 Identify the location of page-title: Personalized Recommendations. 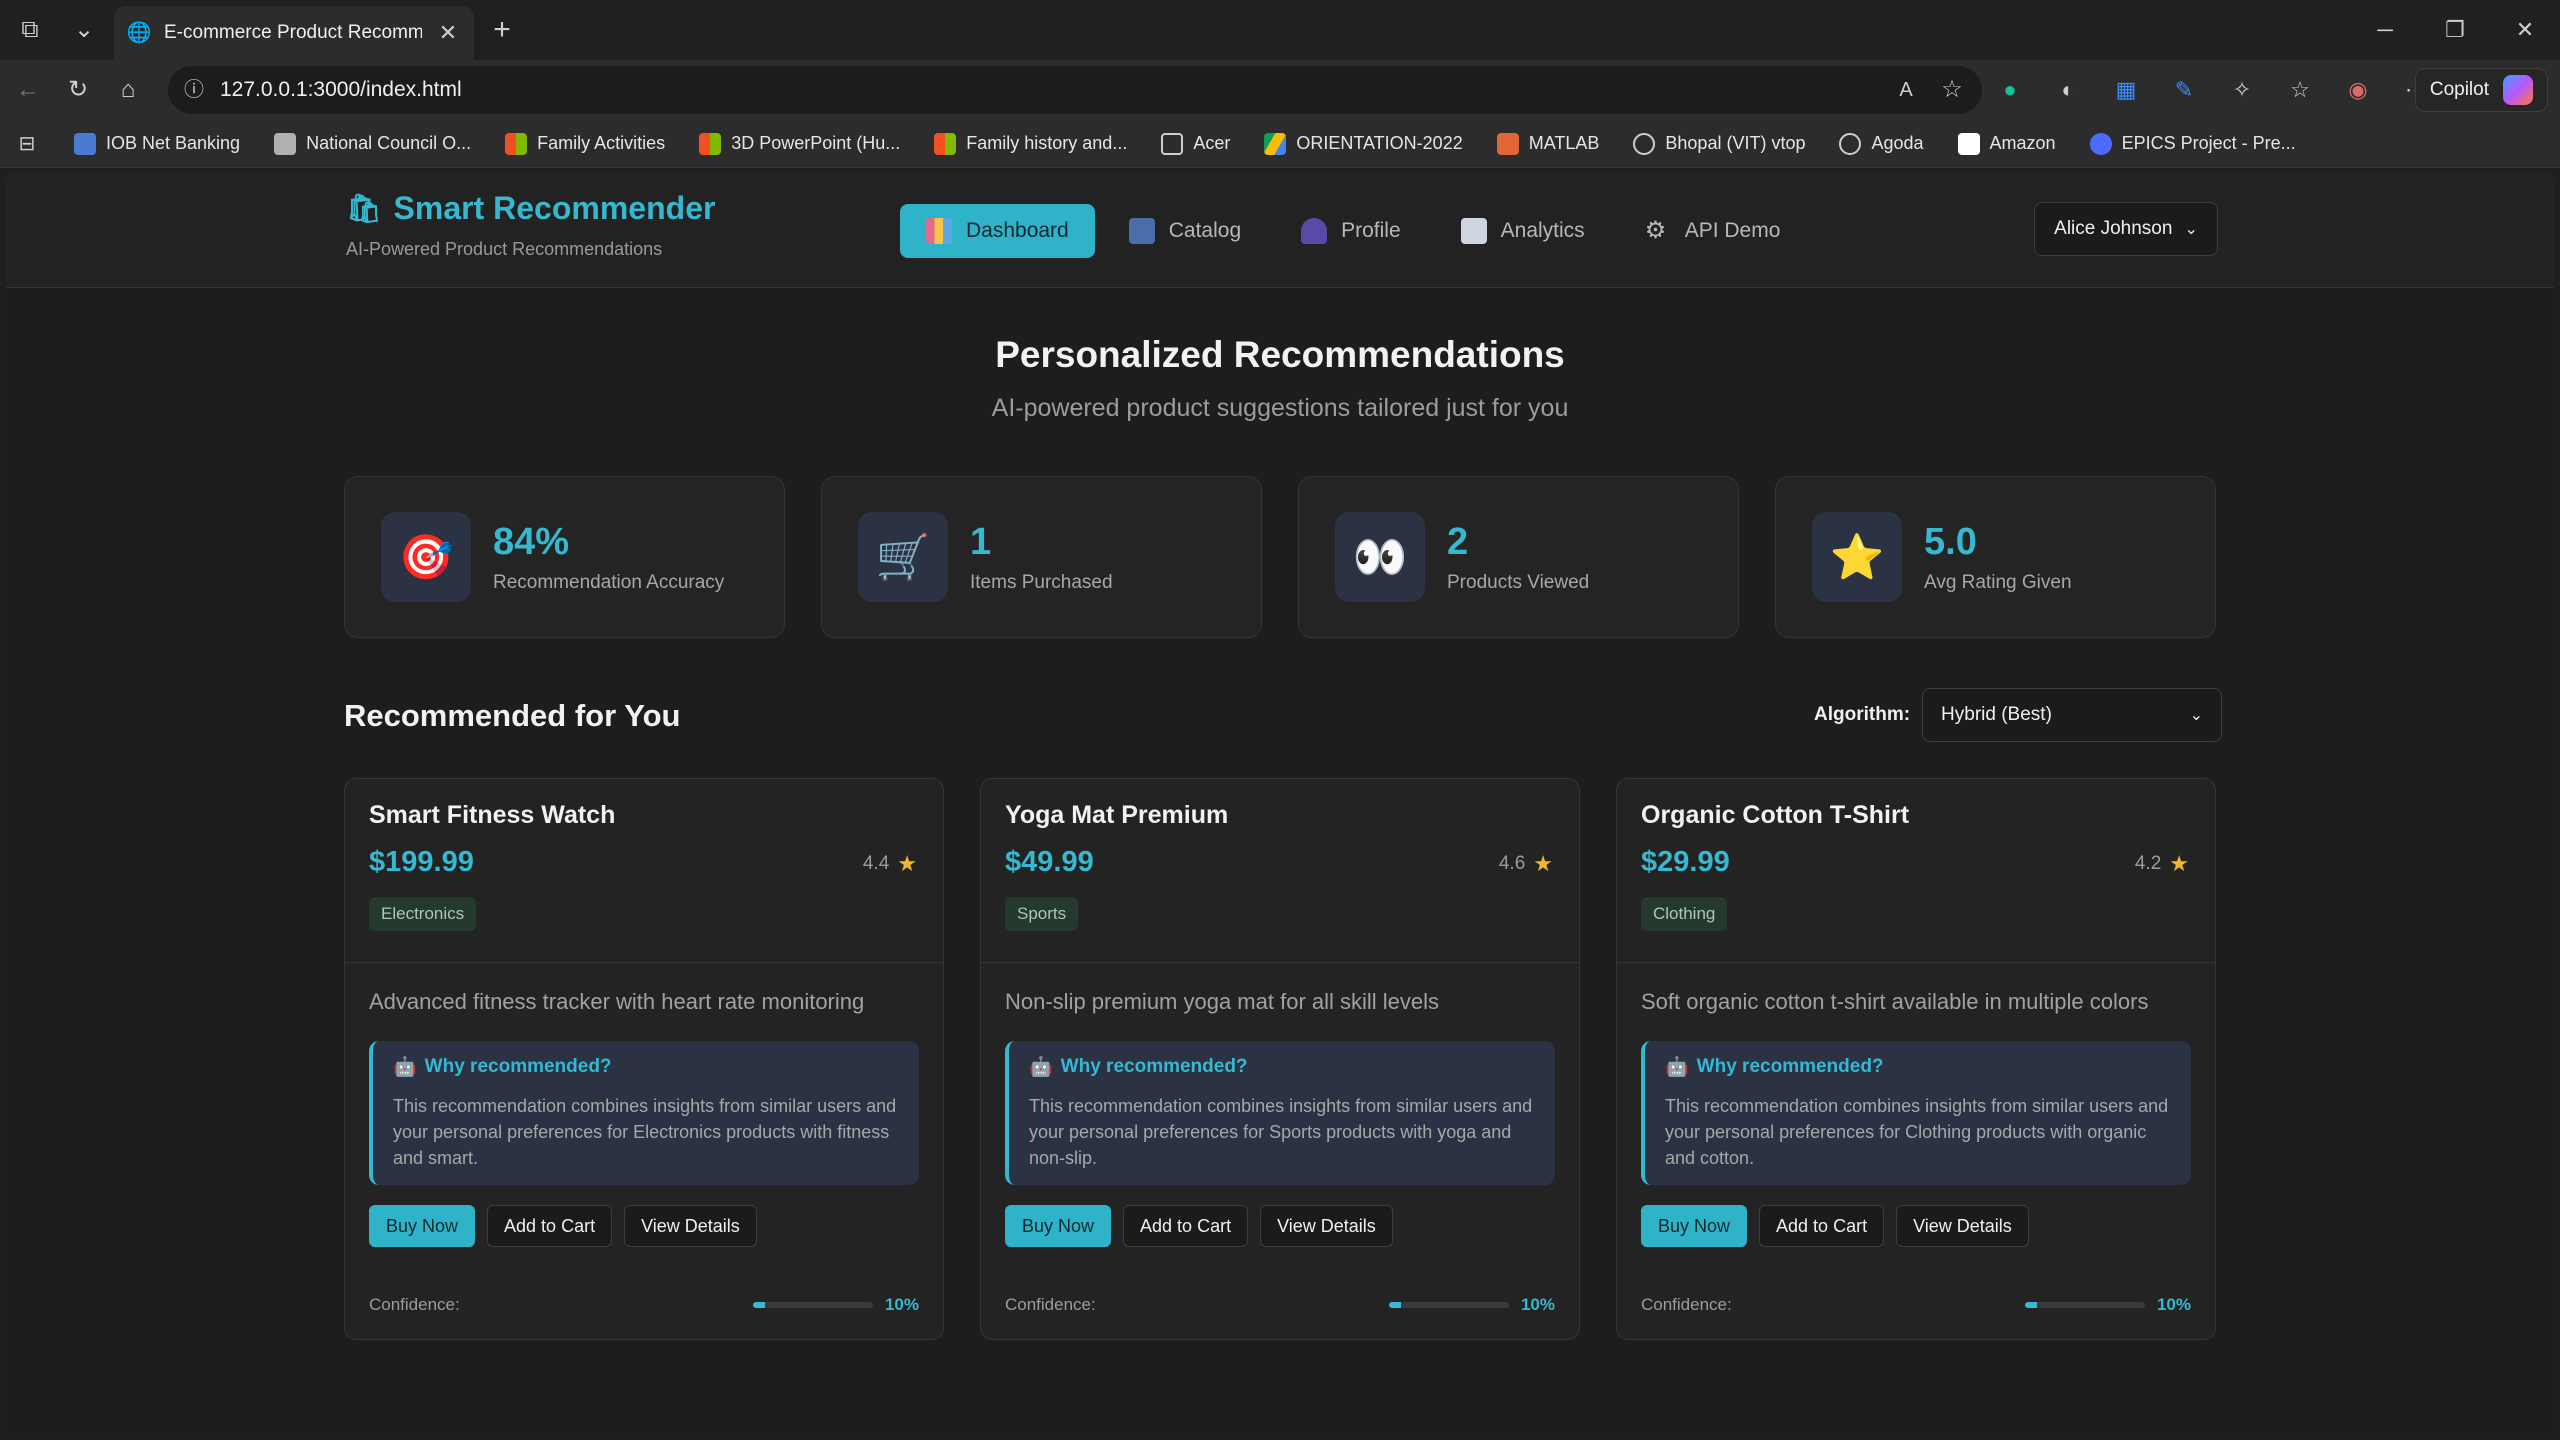
(1280, 354).